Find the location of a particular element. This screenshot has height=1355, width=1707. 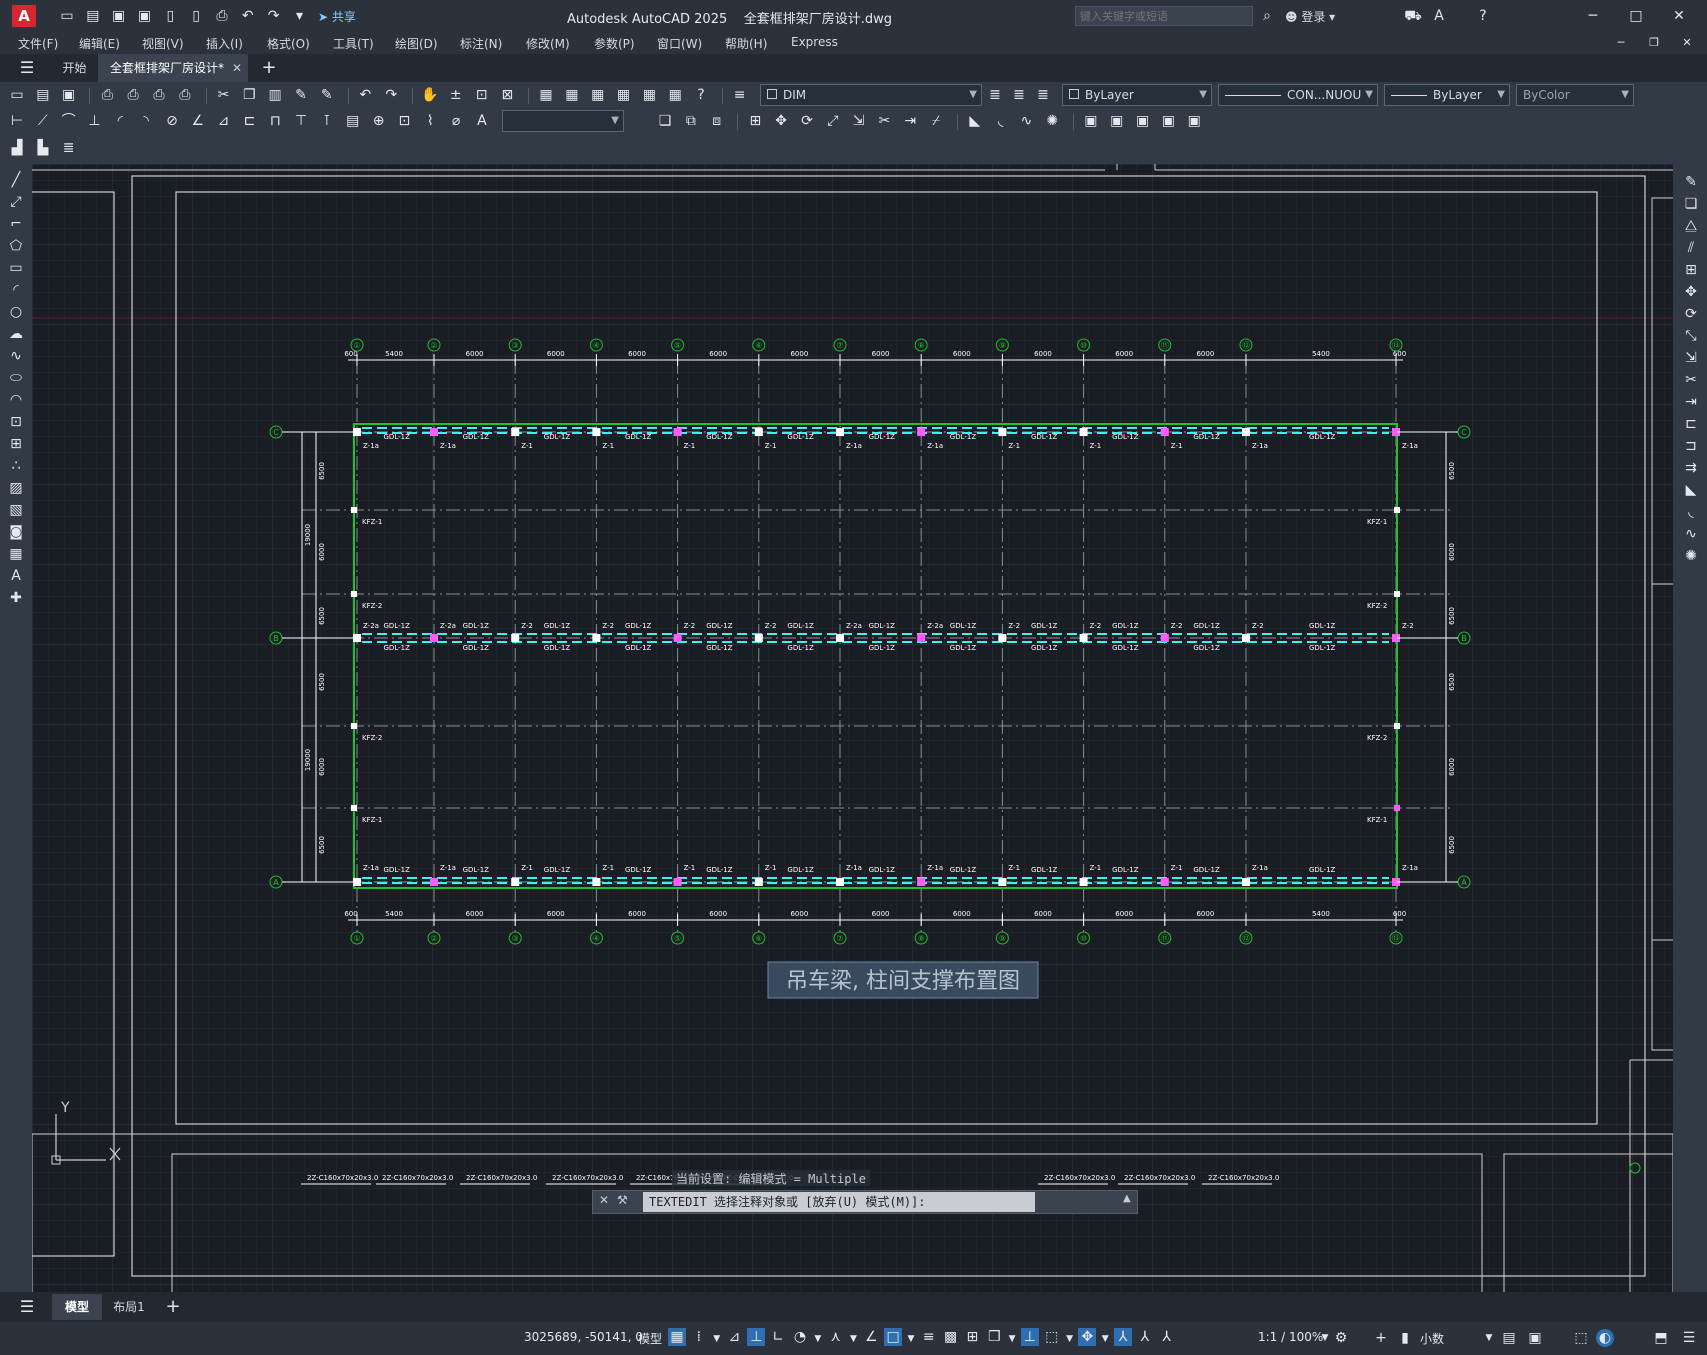

model-space-button: 模型 is located at coordinates (650, 1338).